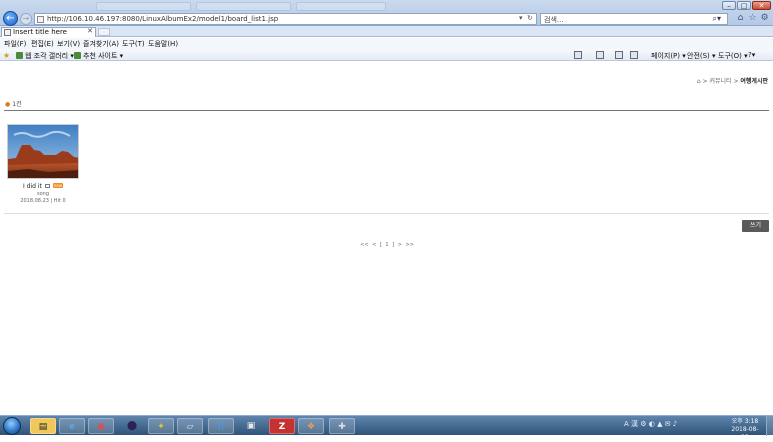 The height and width of the screenshot is (442, 773). What do you see at coordinates (101, 44) in the screenshot?
I see `menu-favorites: 즐겨찾기(A)` at bounding box center [101, 44].